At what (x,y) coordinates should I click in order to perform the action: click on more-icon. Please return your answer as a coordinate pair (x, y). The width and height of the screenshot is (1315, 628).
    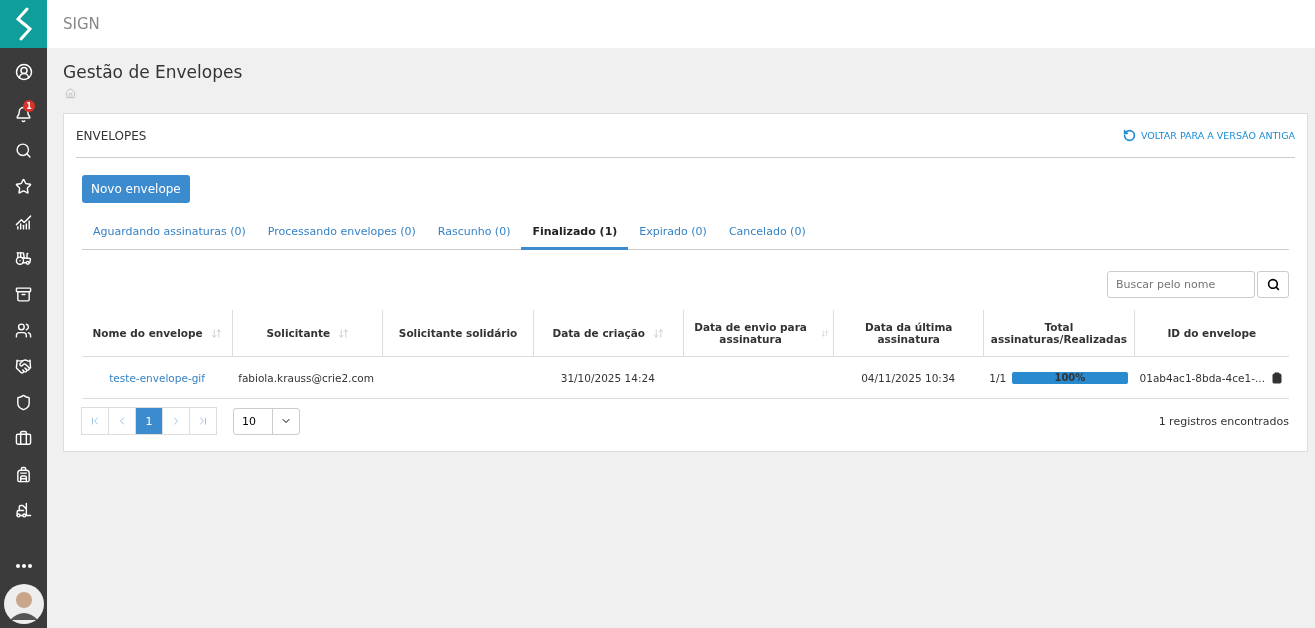
    Looking at the image, I should click on (23, 566).